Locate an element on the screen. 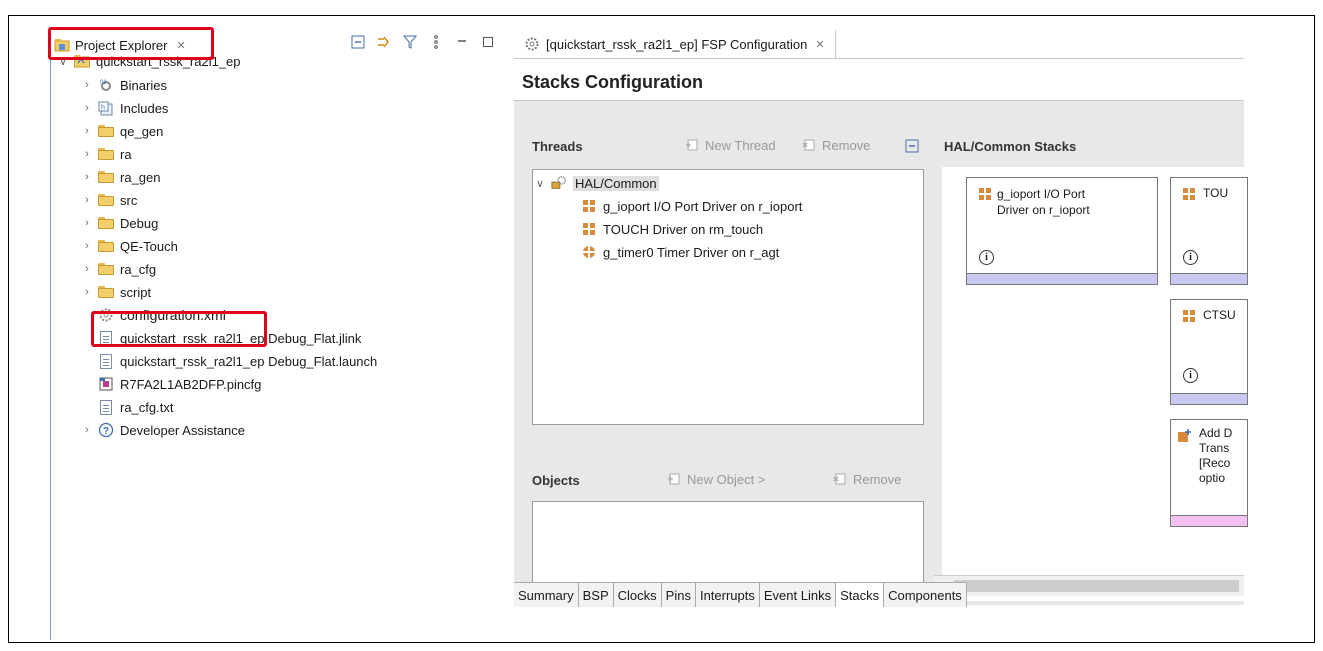 The image size is (1323, 651). card-line: g_ioport I/O Port is located at coordinates (1041, 194).